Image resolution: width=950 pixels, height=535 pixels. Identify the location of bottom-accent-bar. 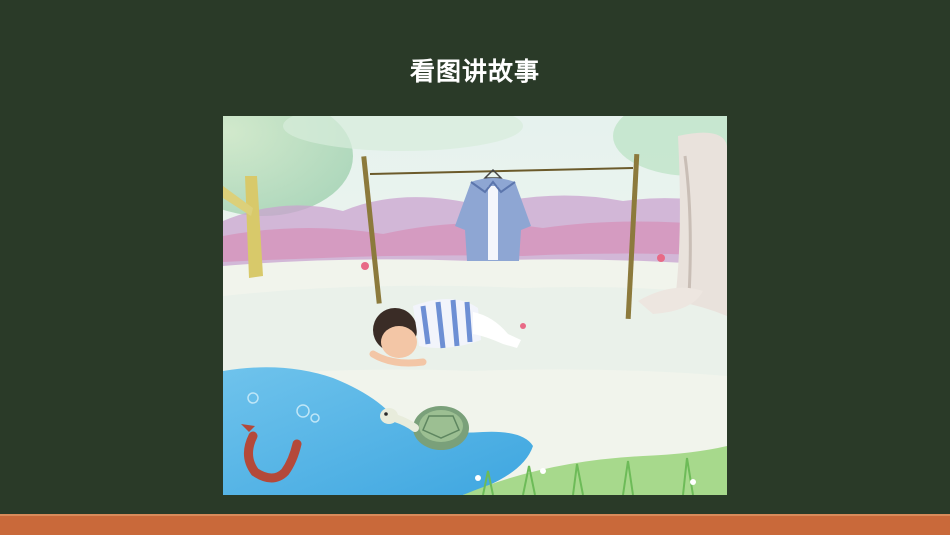
(475, 525).